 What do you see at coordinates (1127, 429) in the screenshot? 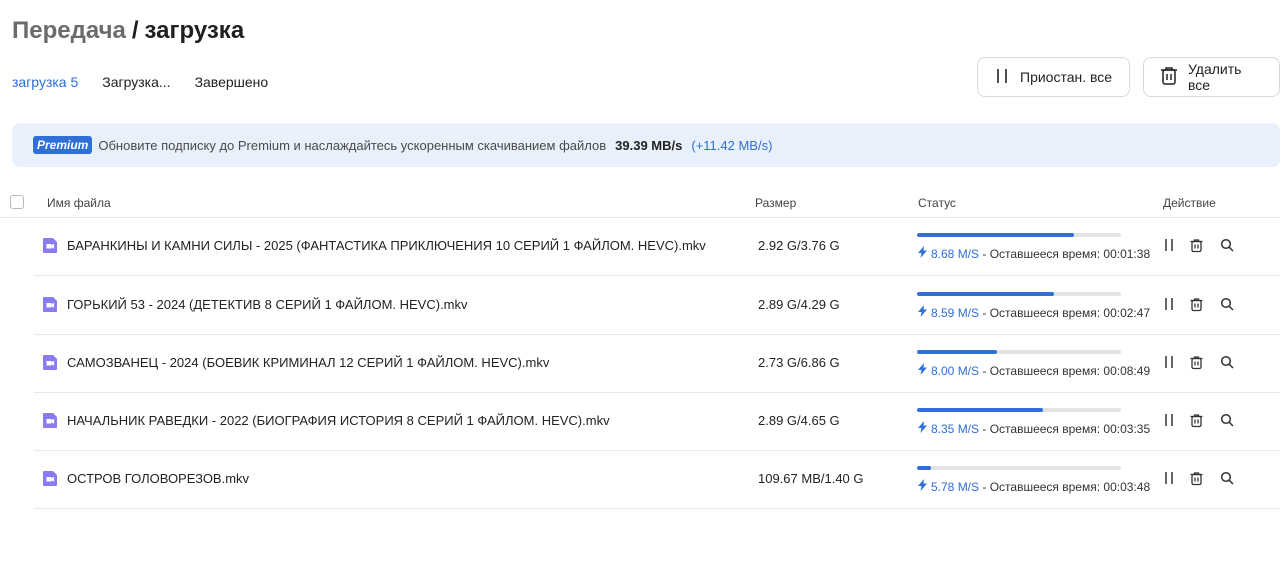
I see `remaining-time: 00:03:35` at bounding box center [1127, 429].